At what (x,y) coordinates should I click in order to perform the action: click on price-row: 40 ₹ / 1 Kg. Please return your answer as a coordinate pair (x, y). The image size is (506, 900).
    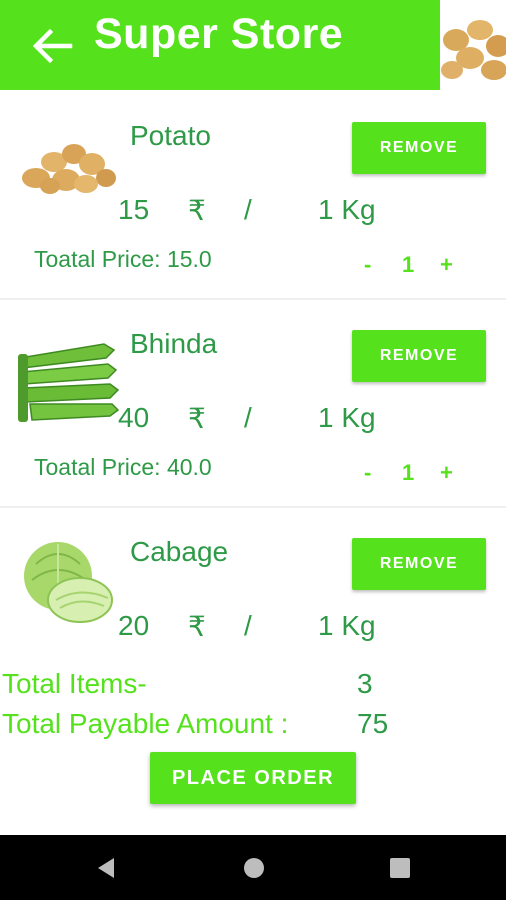
    Looking at the image, I should click on (248, 420).